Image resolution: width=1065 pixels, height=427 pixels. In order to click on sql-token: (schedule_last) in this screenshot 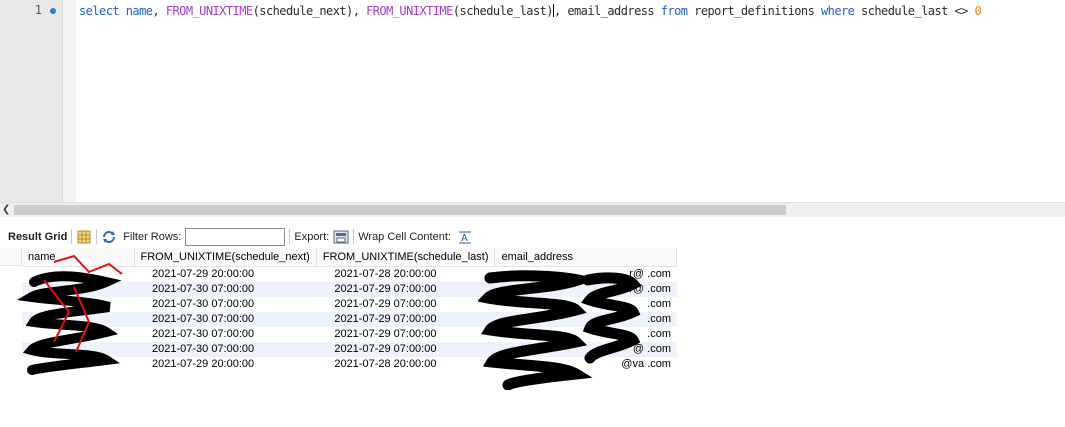, I will do `click(503, 11)`.